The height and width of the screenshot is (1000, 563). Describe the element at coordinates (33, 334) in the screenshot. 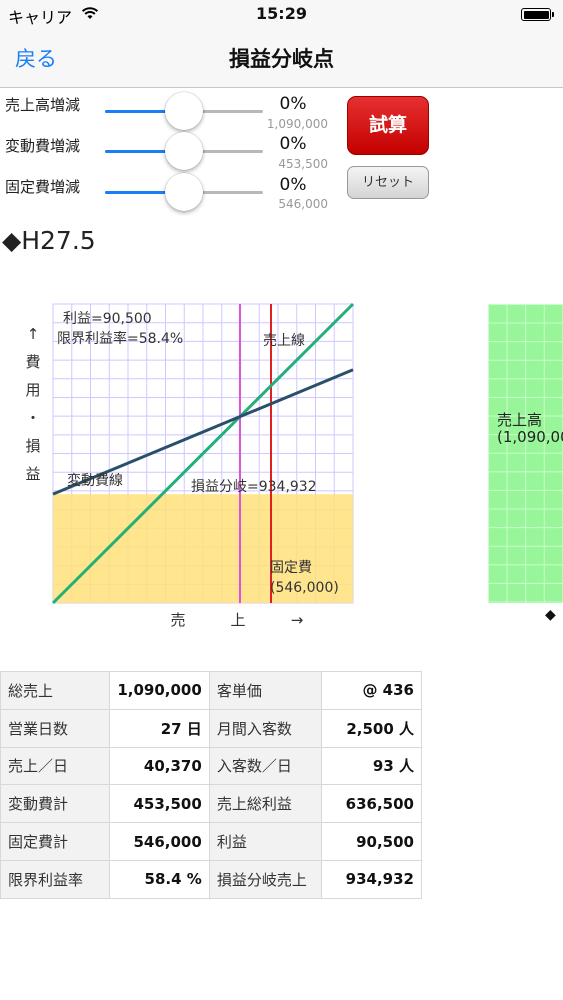

I see `y-axis-label-char: ↑` at that location.